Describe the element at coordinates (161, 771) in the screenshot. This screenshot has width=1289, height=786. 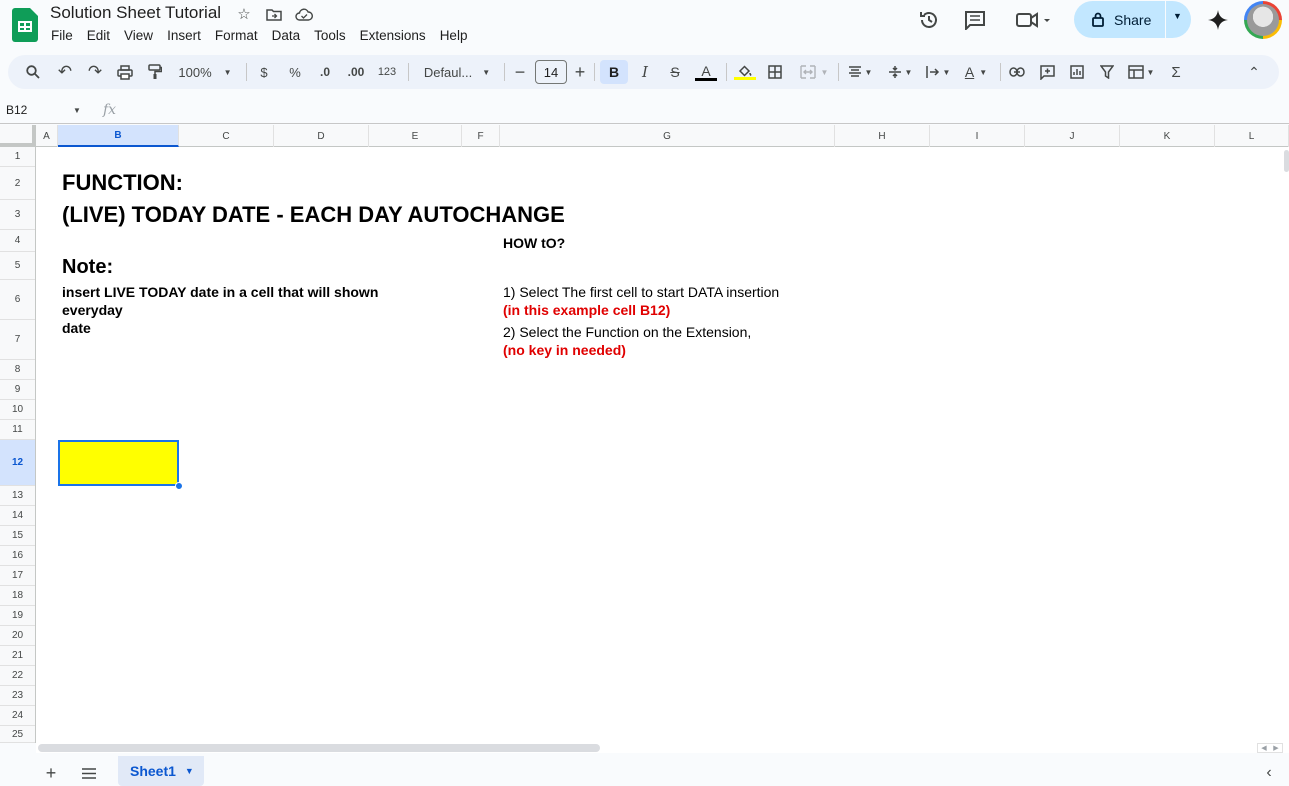
I see `sheet-tab-sheet1: Sheet1 ▼` at that location.